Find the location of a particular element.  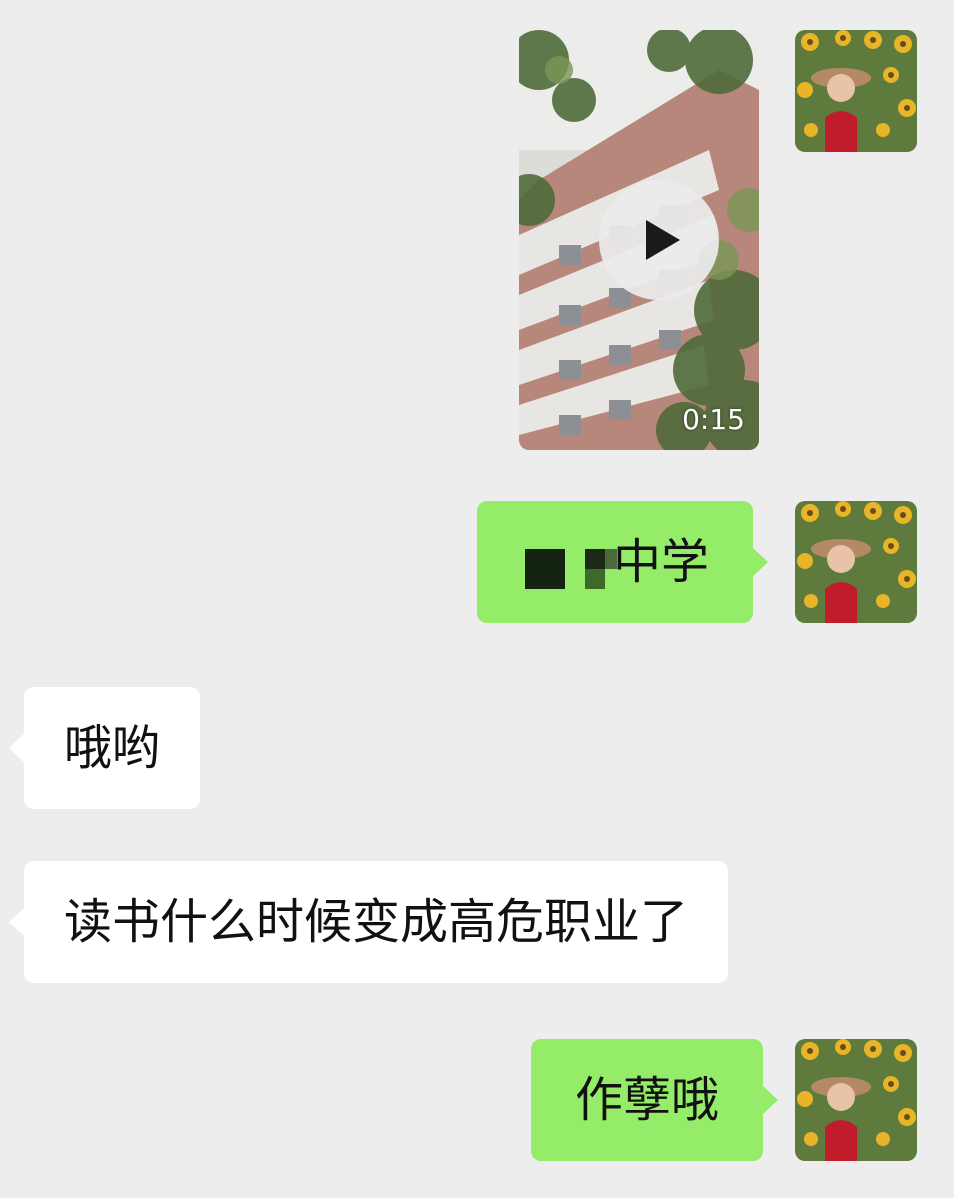

video-message: 0:15 is located at coordinates (639, 240).